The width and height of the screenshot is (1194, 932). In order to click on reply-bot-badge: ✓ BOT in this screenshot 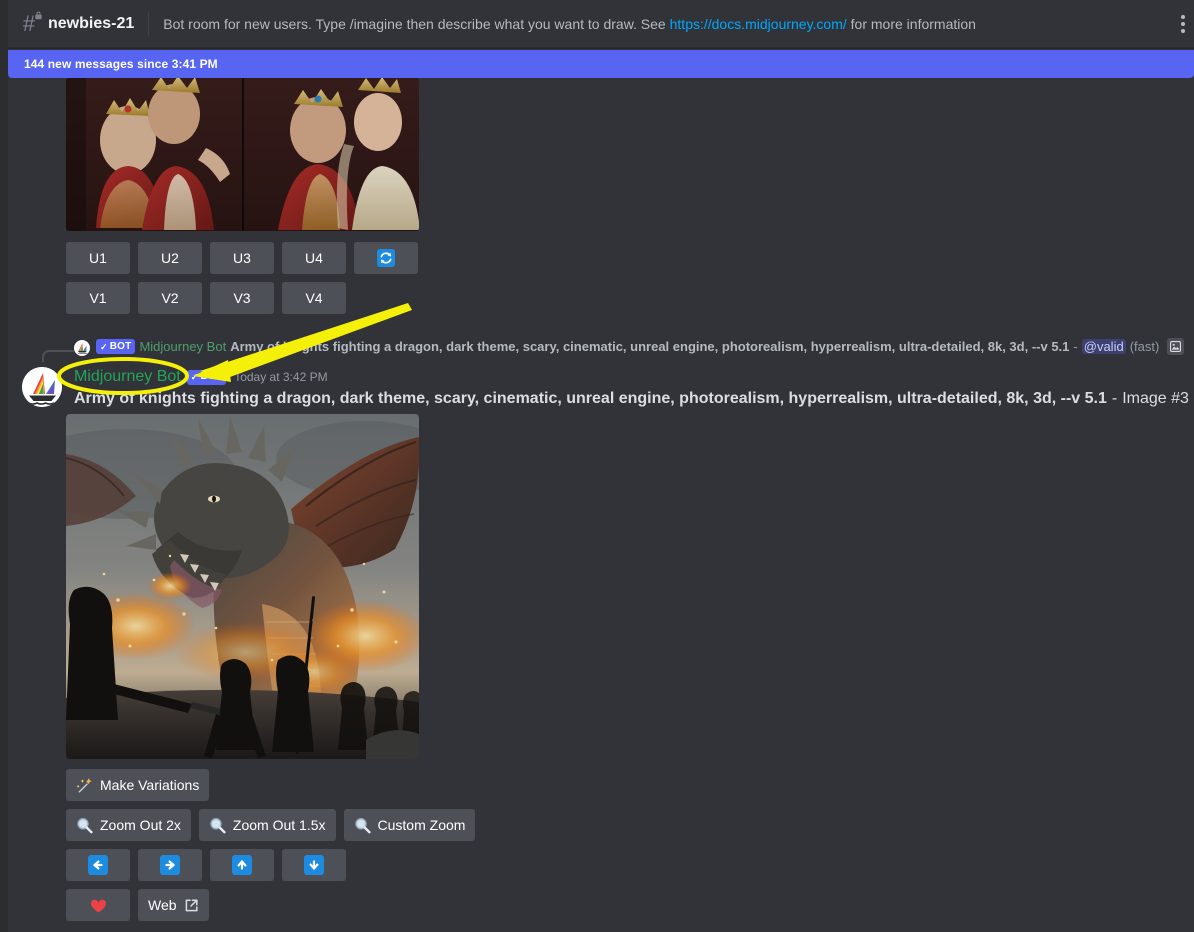, I will do `click(116, 346)`.